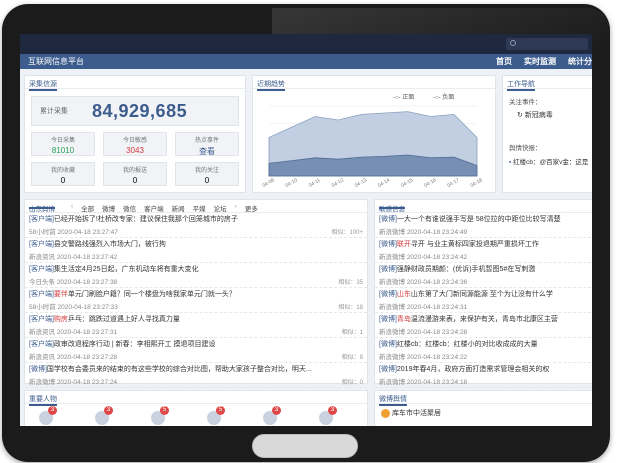 Image resolution: width=618 pixels, height=463 pixels. Describe the element at coordinates (403, 294) in the screenshot. I see `news-tag: 山东` at that location.